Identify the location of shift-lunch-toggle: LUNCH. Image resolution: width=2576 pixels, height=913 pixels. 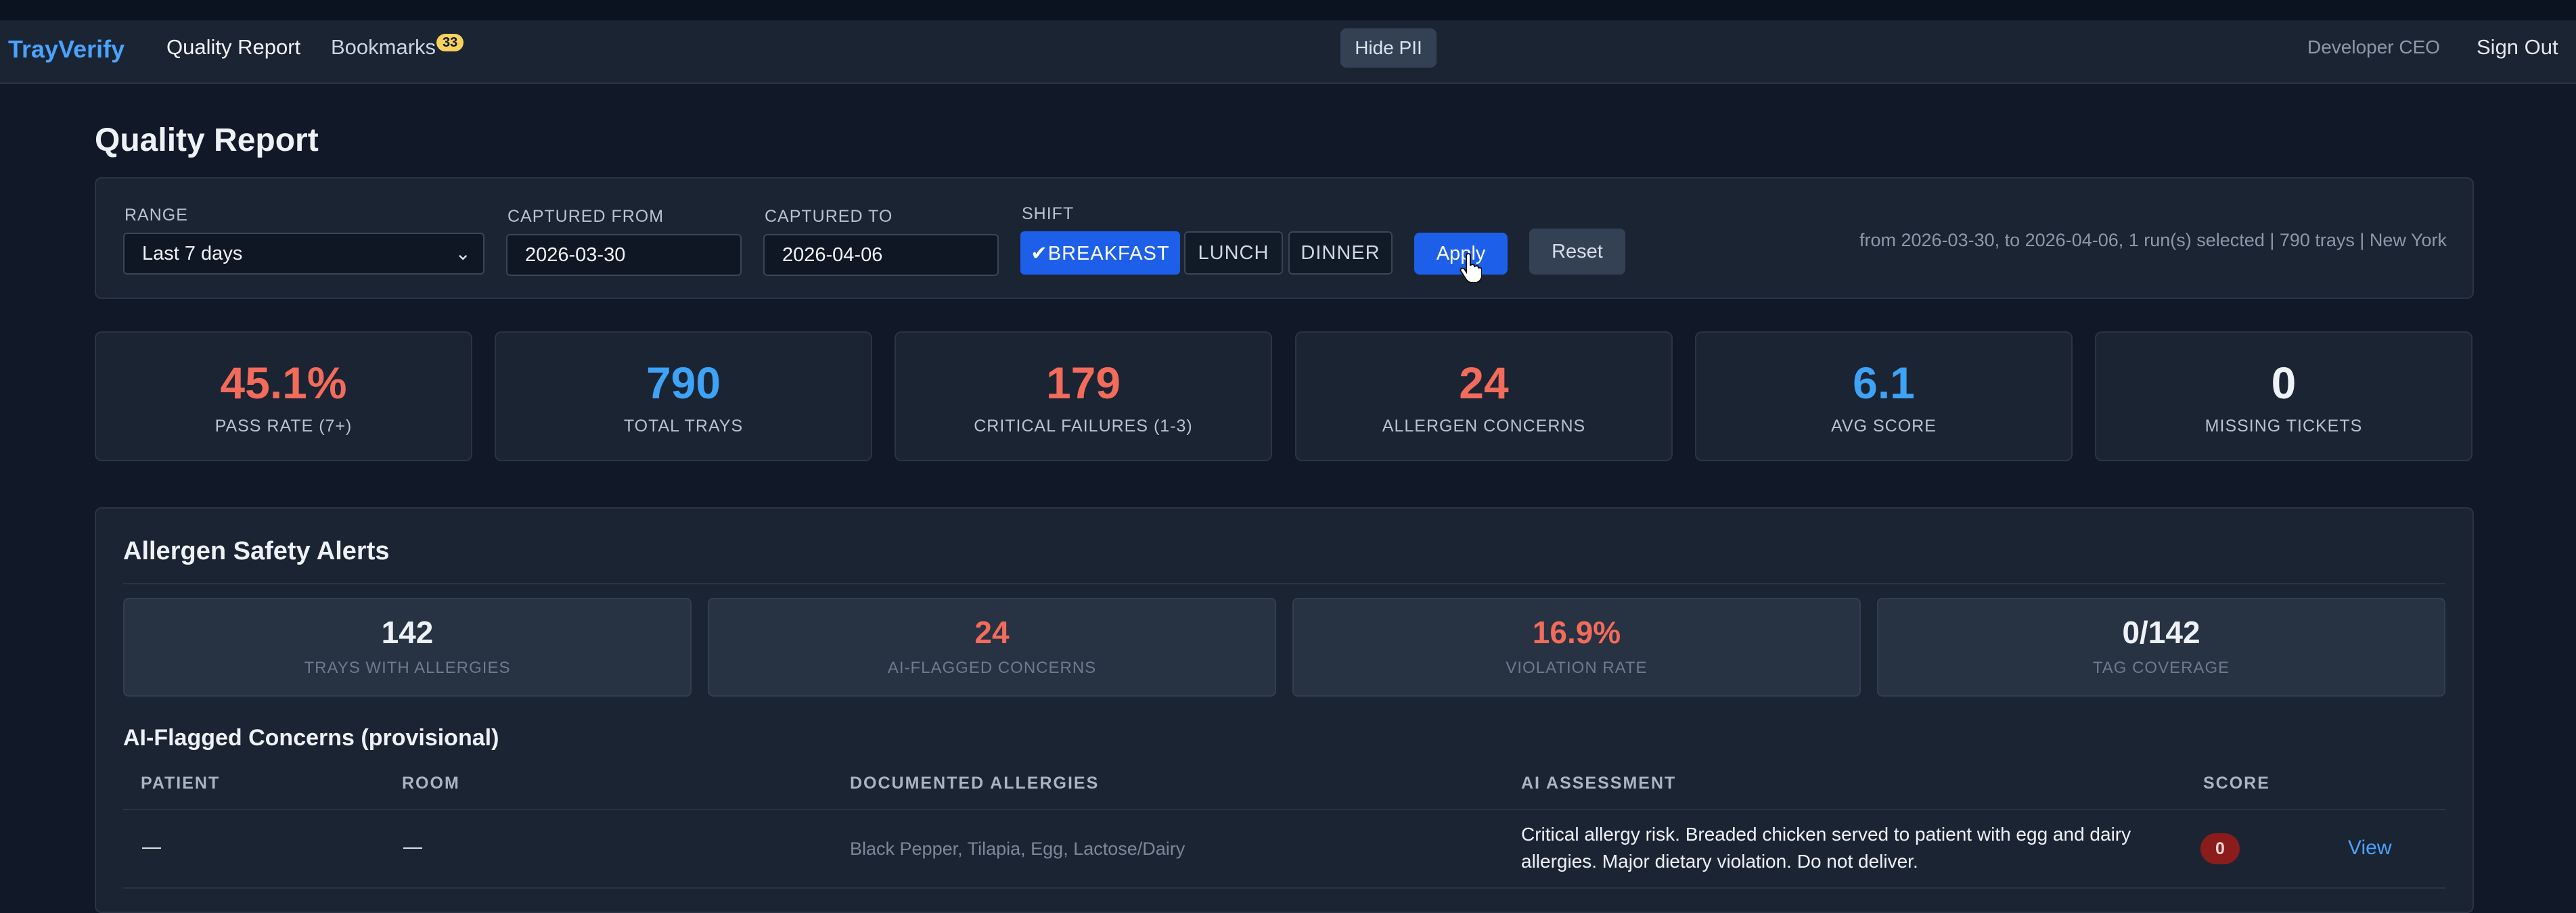
(1233, 253).